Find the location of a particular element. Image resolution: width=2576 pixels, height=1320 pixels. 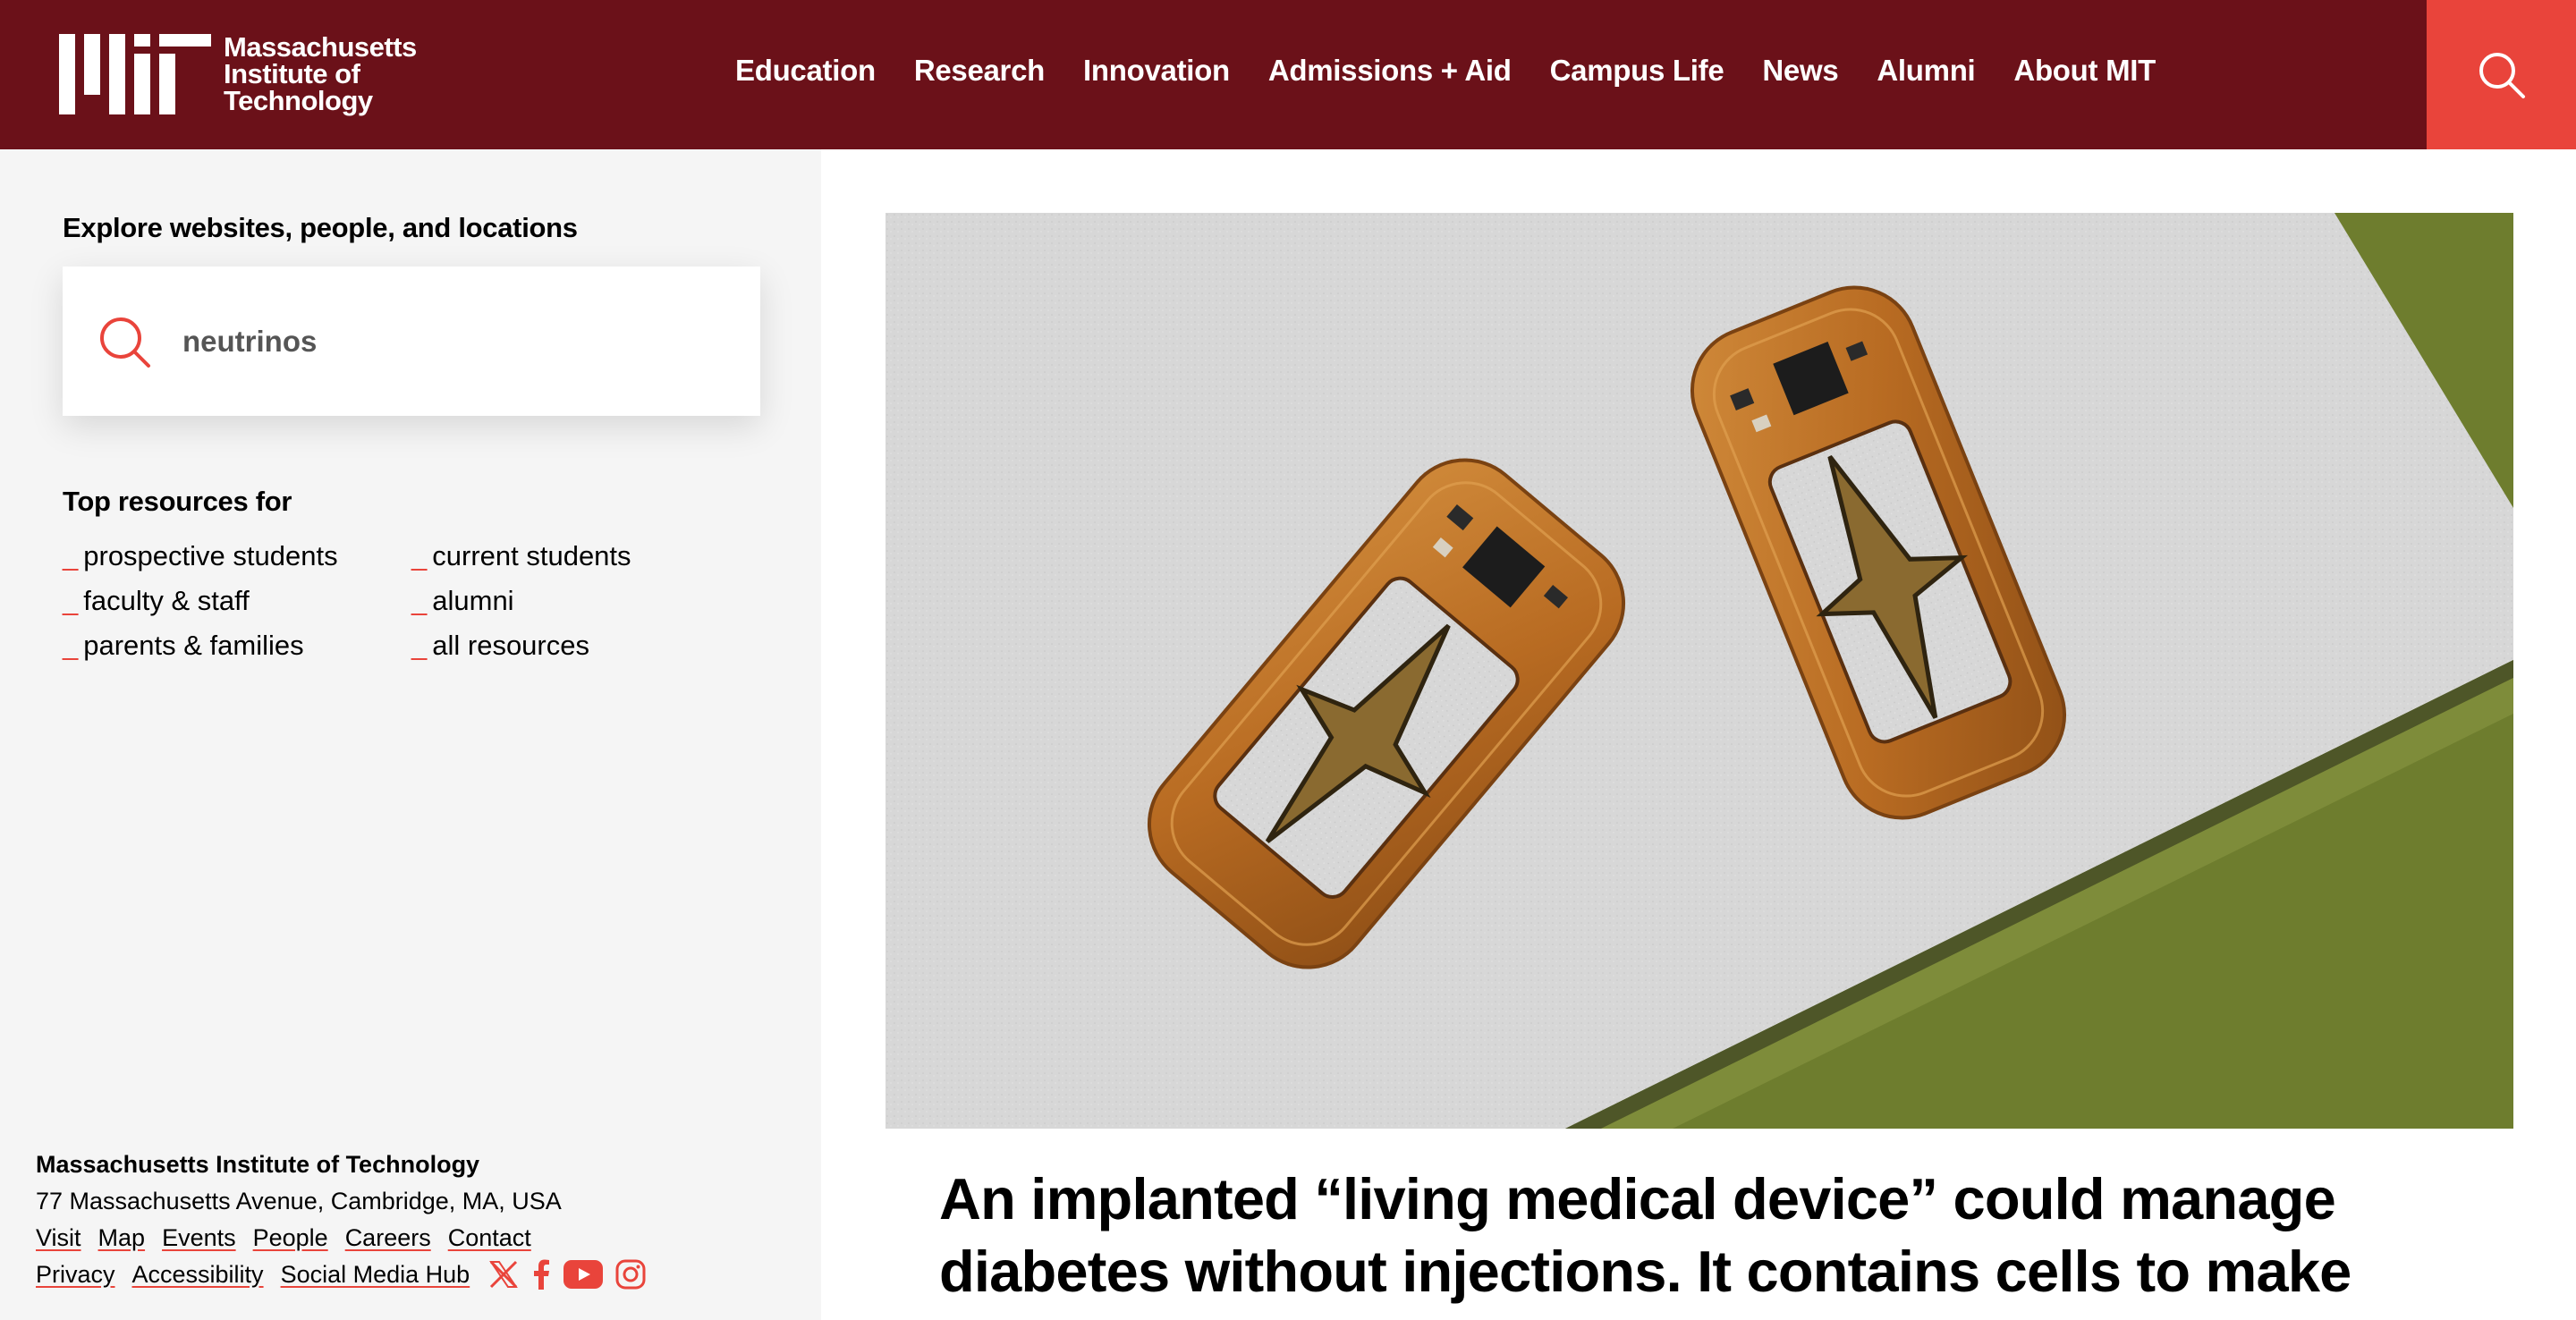

nav-about-mit: About MIT is located at coordinates (2084, 71).